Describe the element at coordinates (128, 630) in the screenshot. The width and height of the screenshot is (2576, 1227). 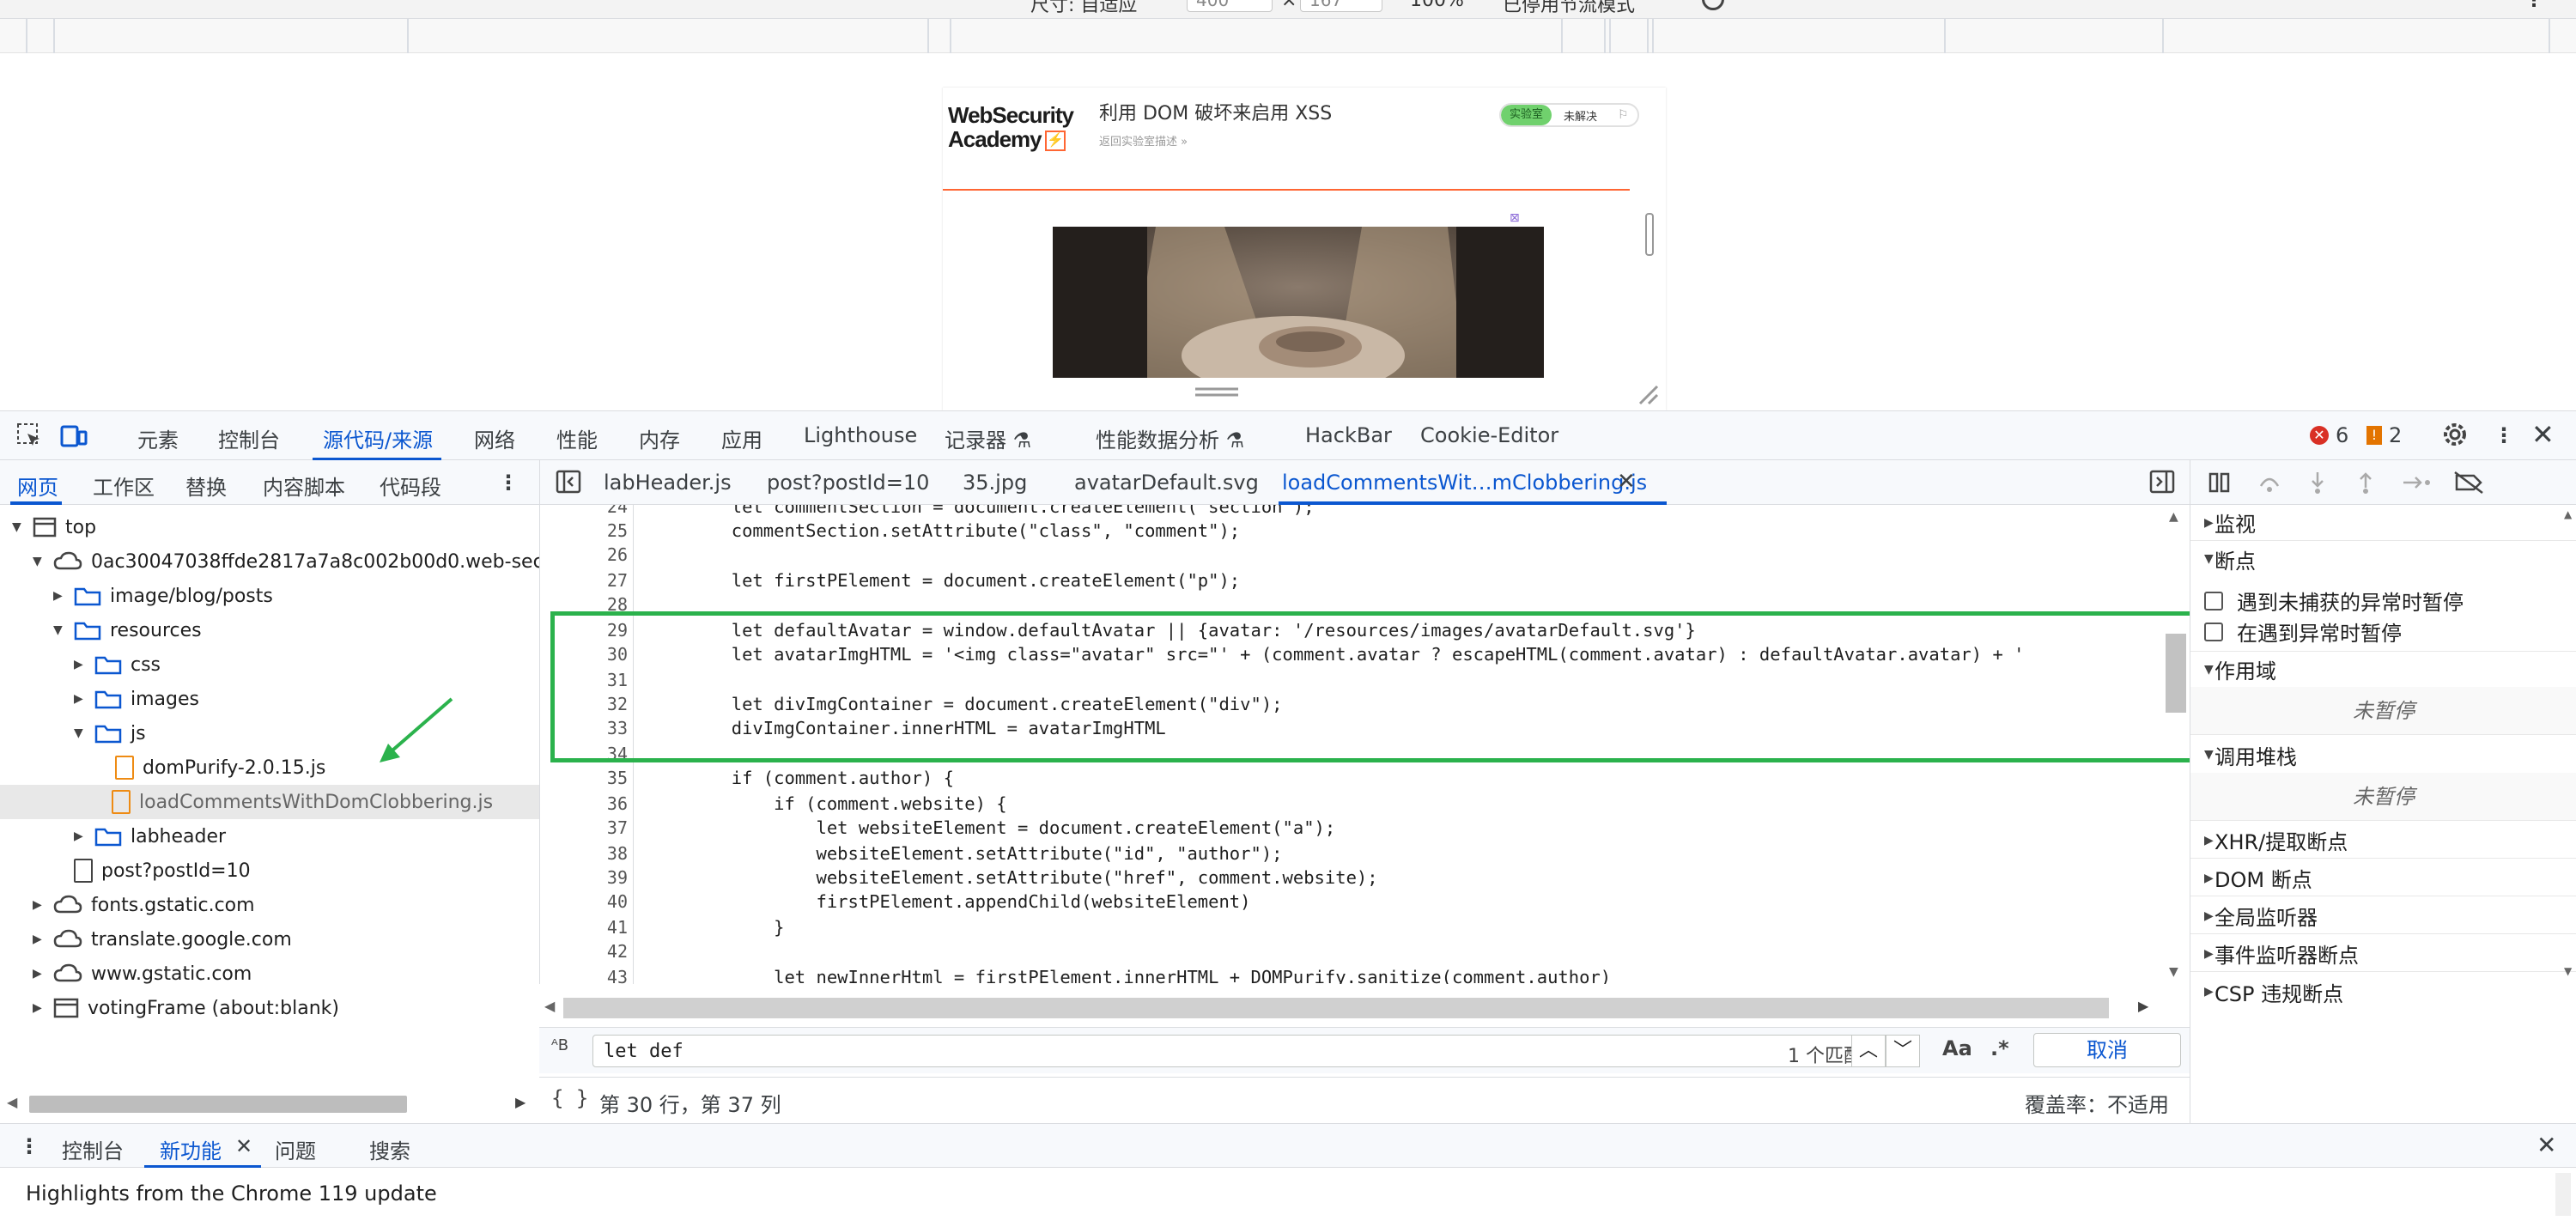
I see `tree-item-resources: ▼ resources` at that location.